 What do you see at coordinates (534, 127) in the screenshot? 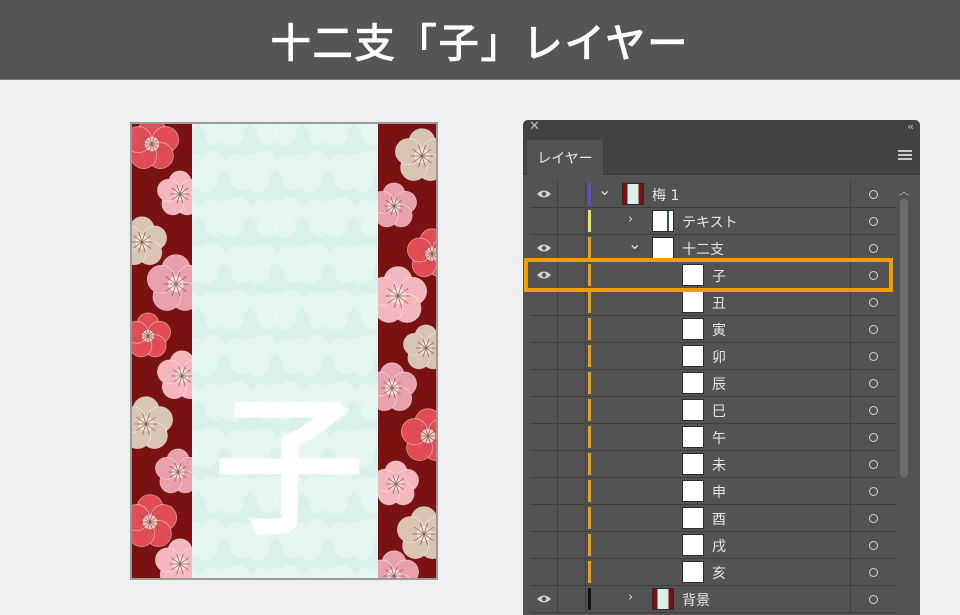
I see `close-icon: ✕` at bounding box center [534, 127].